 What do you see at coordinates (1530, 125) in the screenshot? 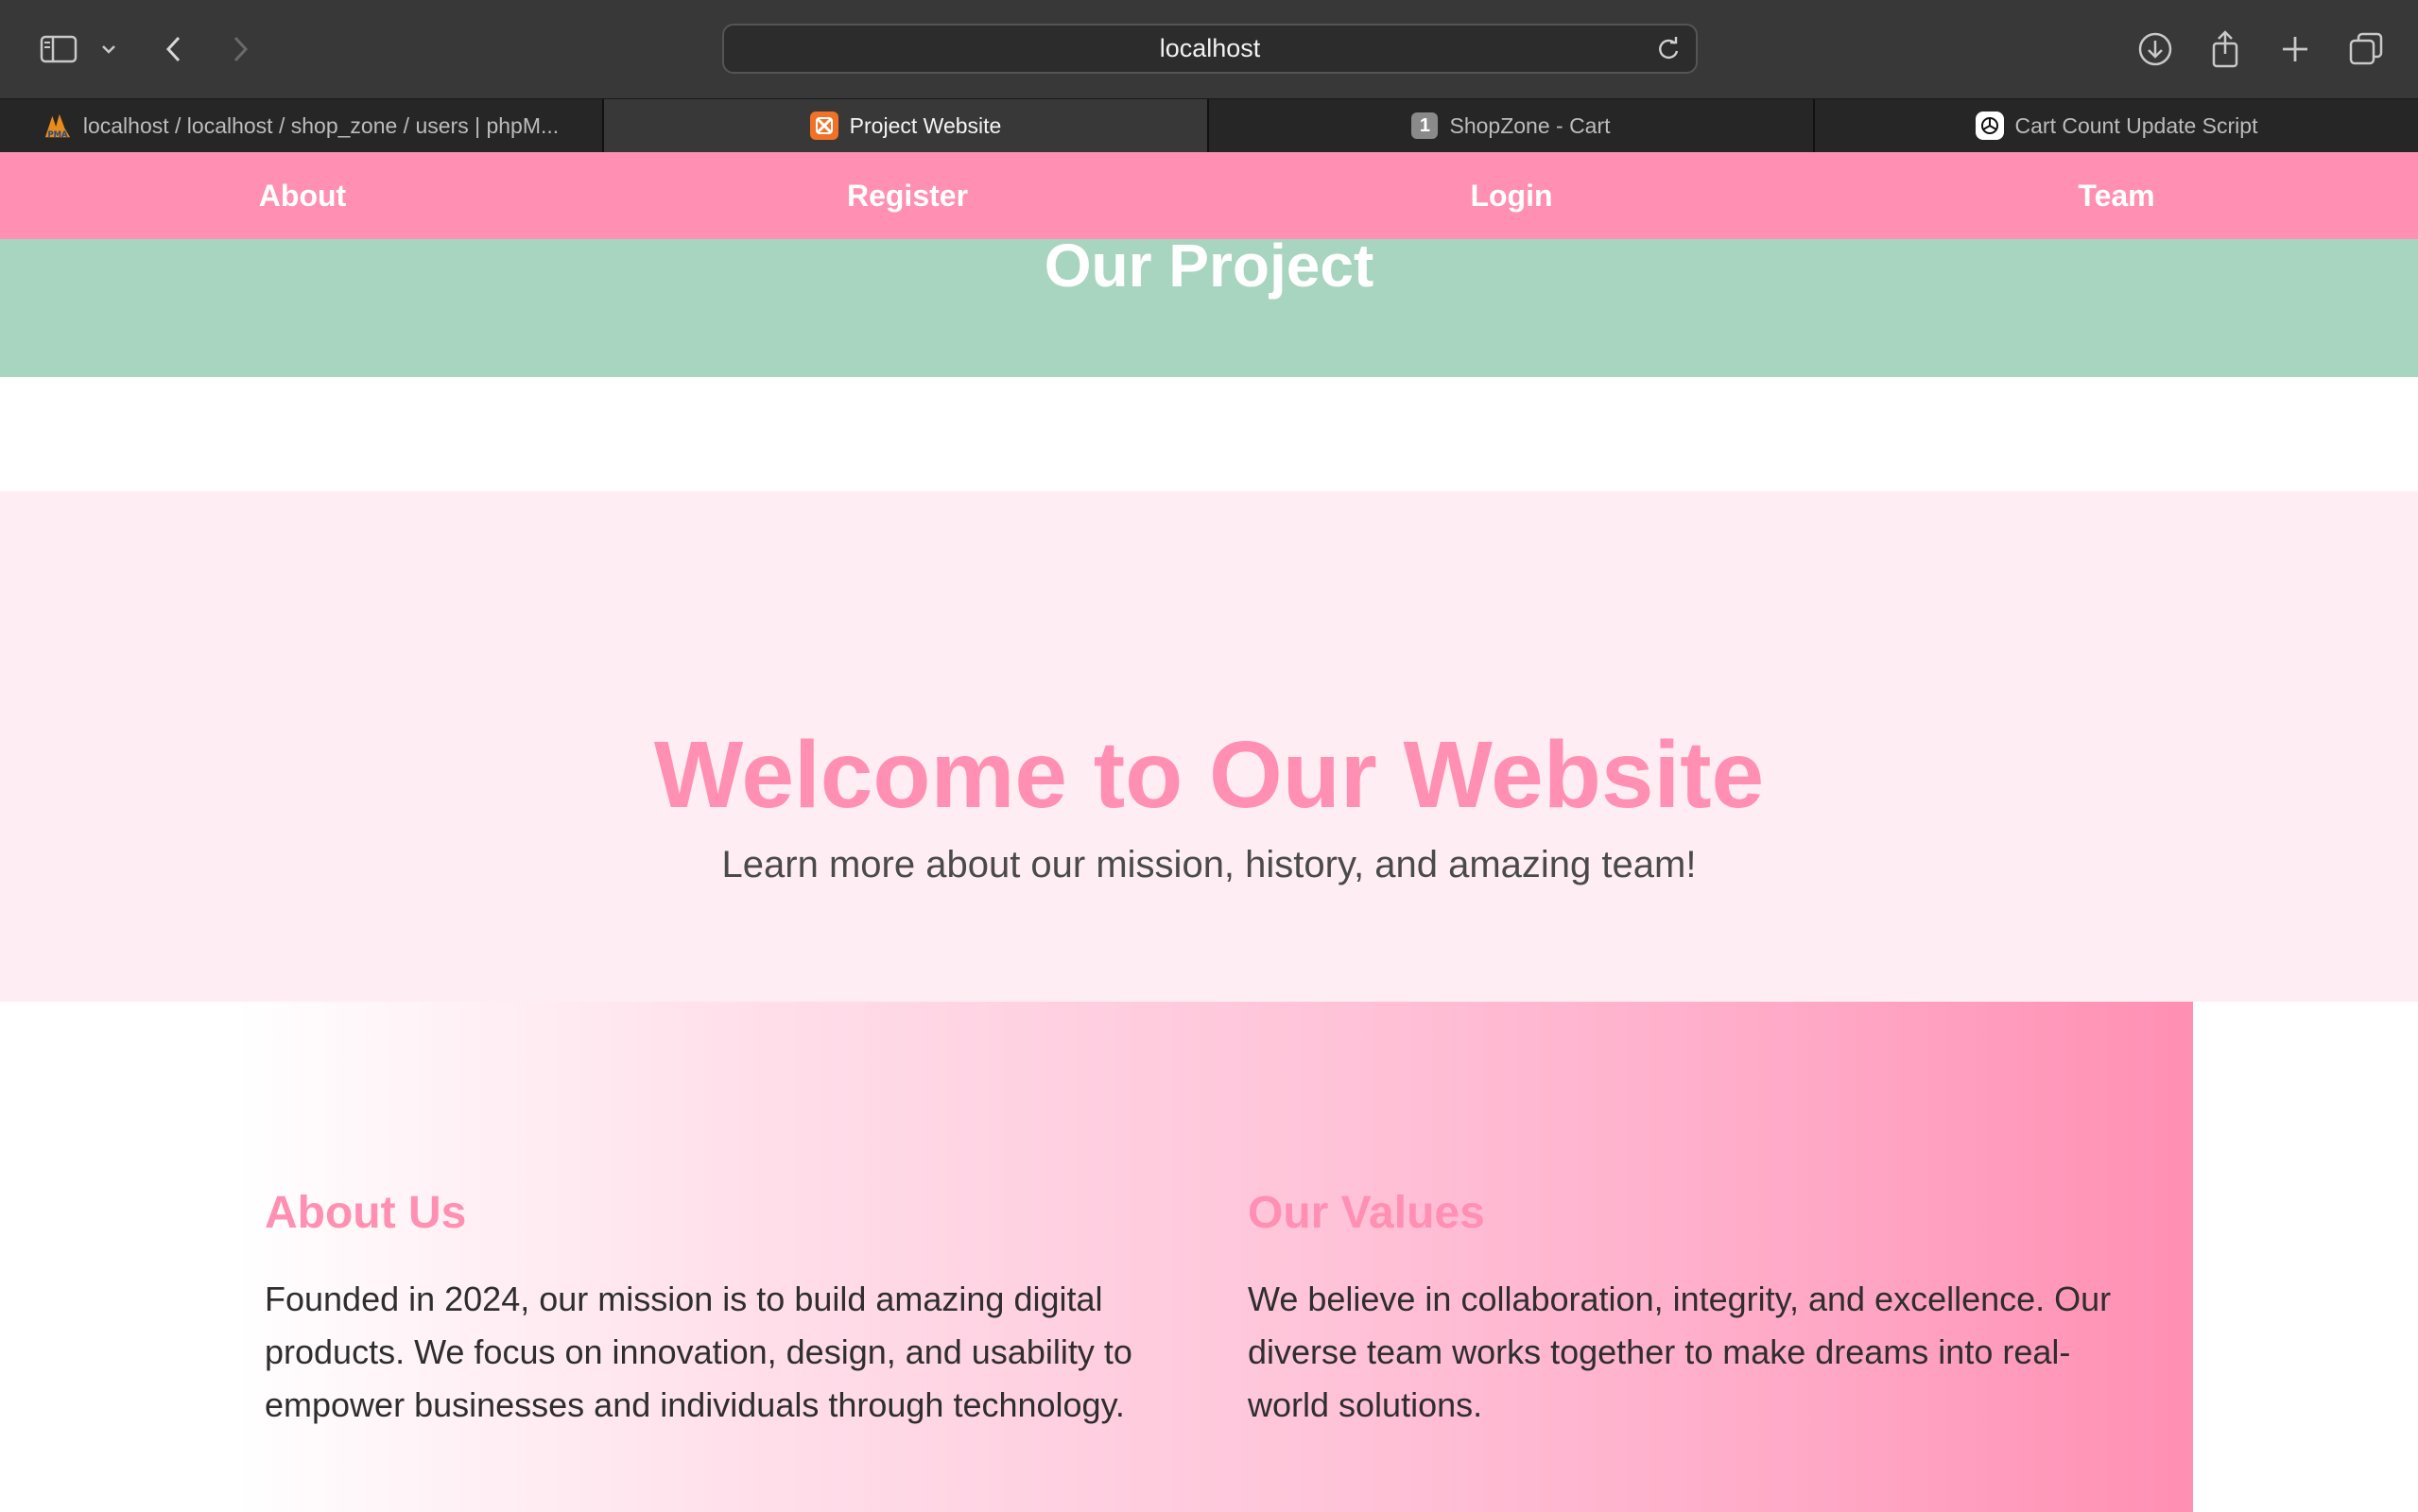
I see `tab-label: ShopZone - Cart` at bounding box center [1530, 125].